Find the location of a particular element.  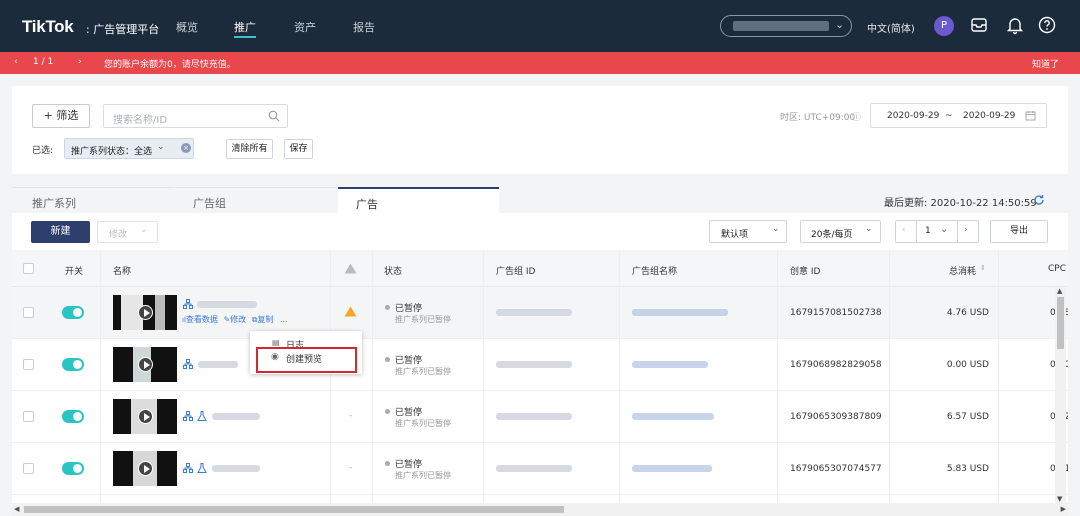

tab-ads: 广告 is located at coordinates (418, 200).